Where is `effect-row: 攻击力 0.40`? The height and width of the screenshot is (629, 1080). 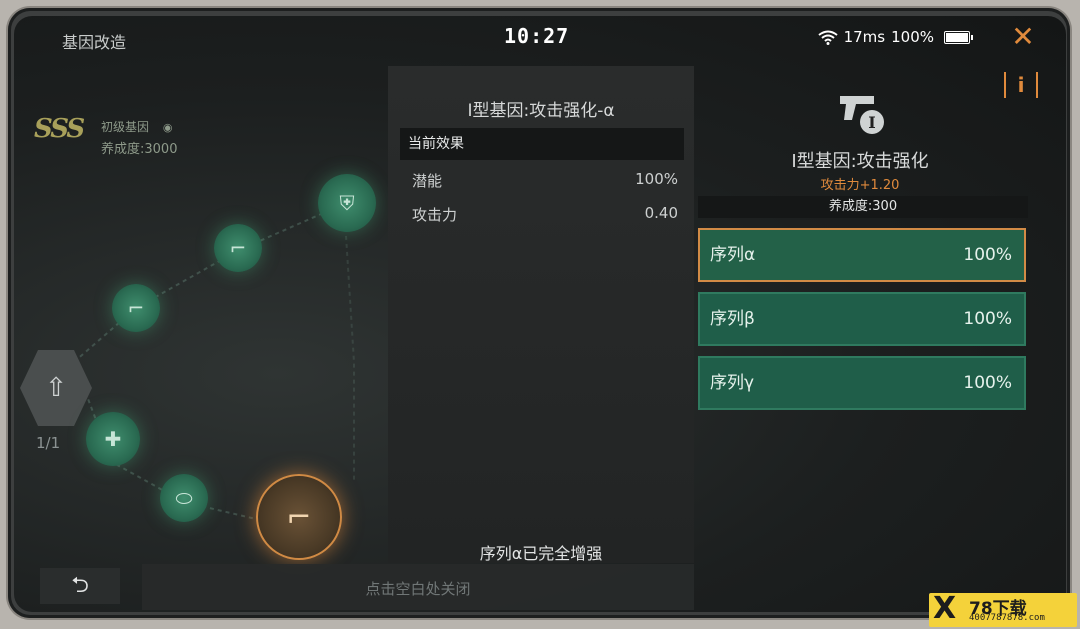
effect-row: 攻击力 0.40 is located at coordinates (545, 216).